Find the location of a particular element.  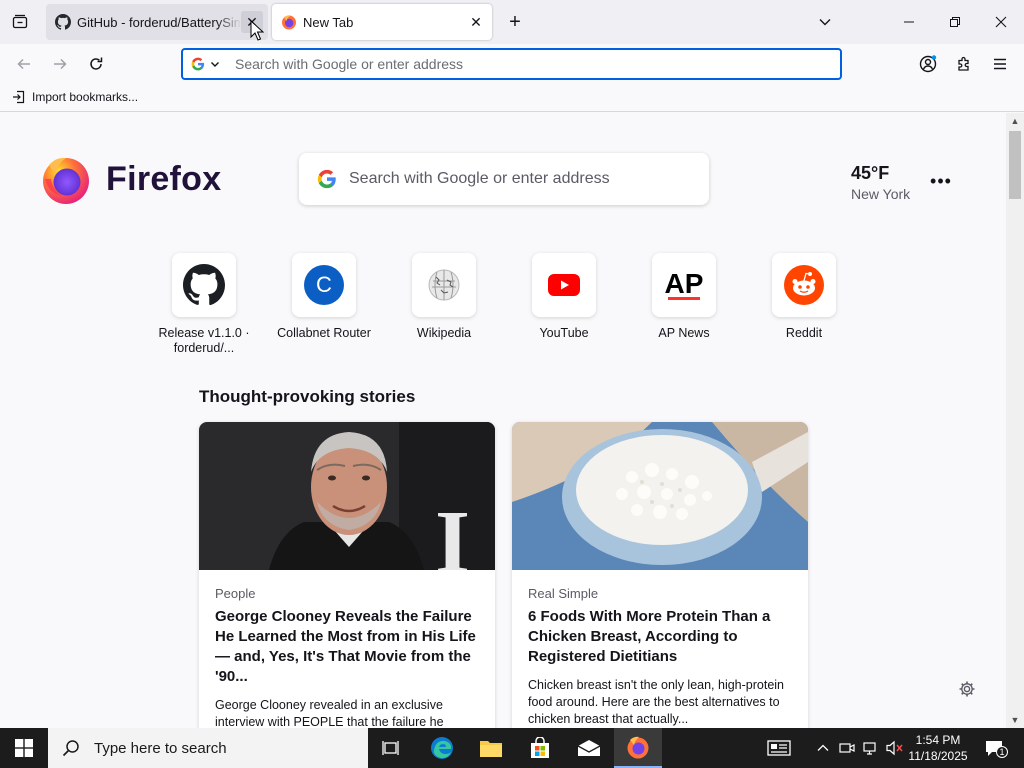

address-bar is located at coordinates (511, 64).